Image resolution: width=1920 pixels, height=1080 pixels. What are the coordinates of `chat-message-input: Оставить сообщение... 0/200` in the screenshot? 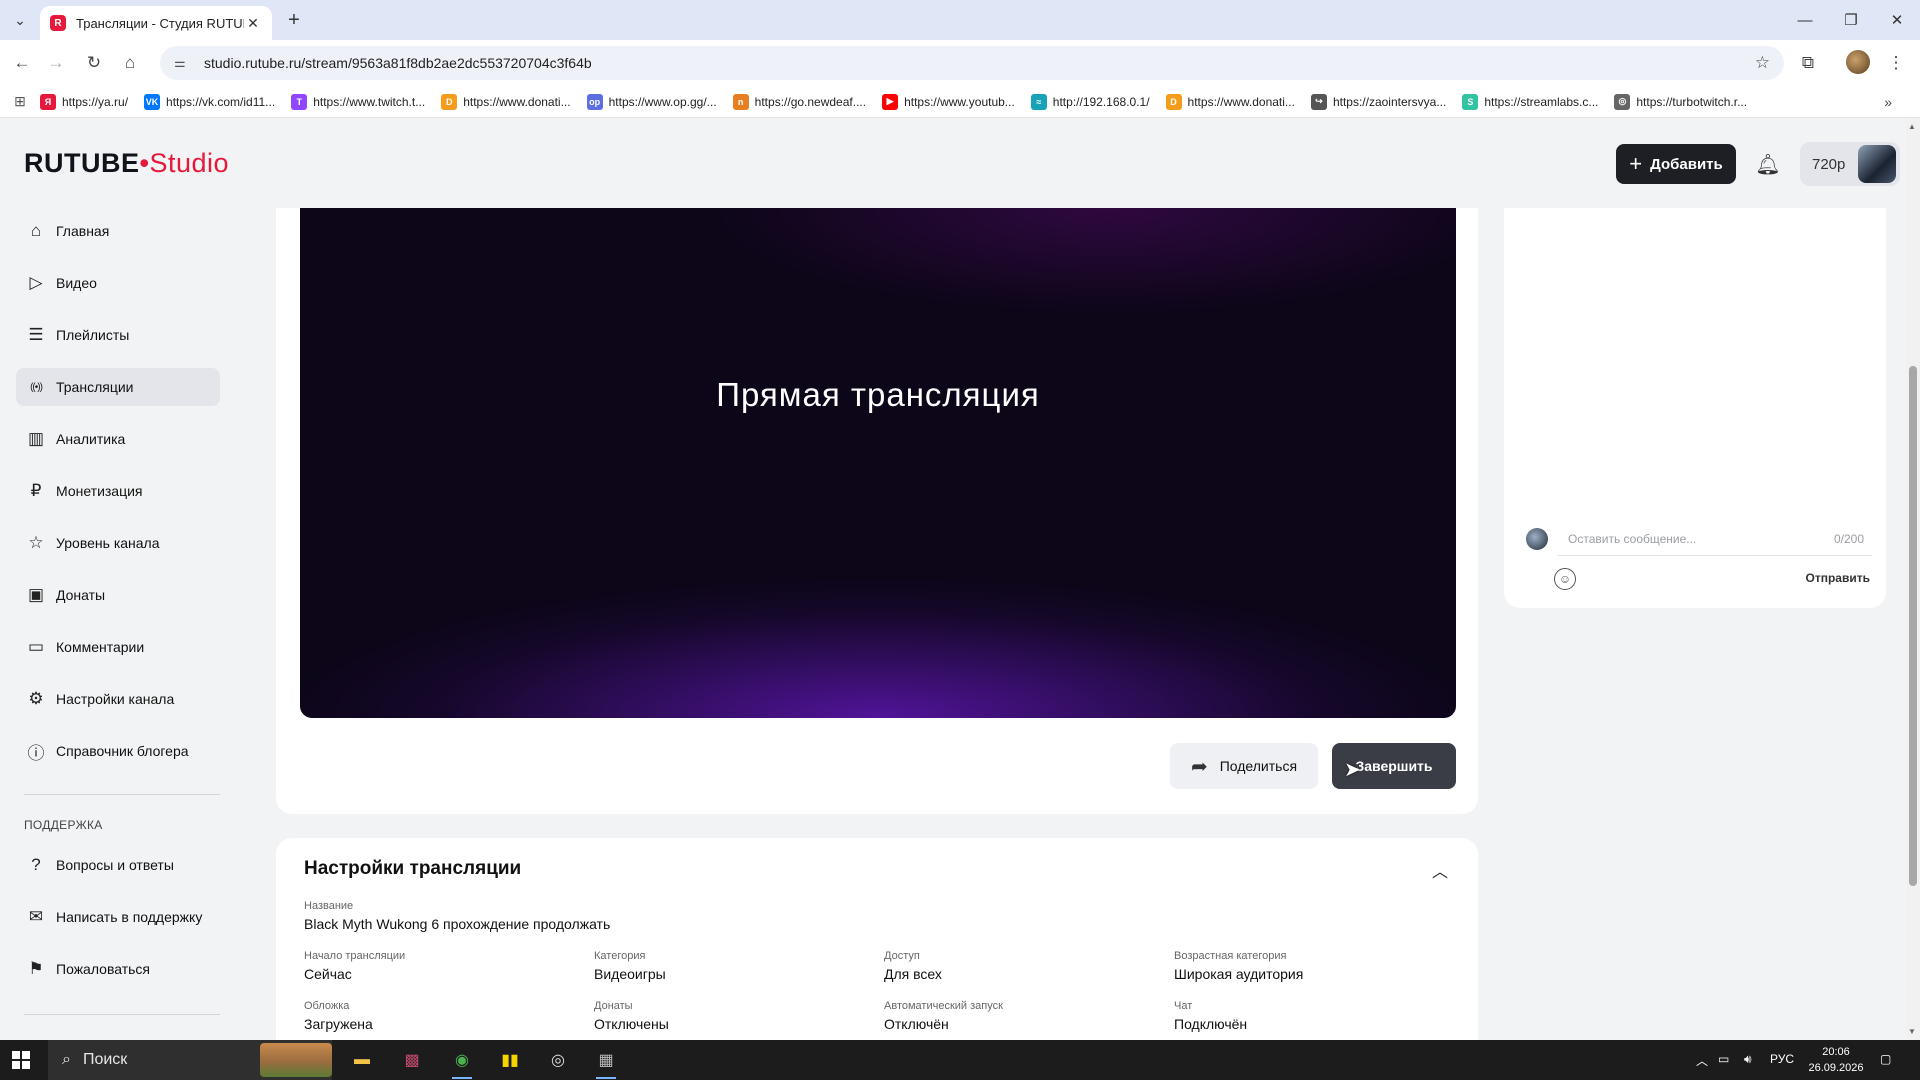 It's located at (1715, 539).